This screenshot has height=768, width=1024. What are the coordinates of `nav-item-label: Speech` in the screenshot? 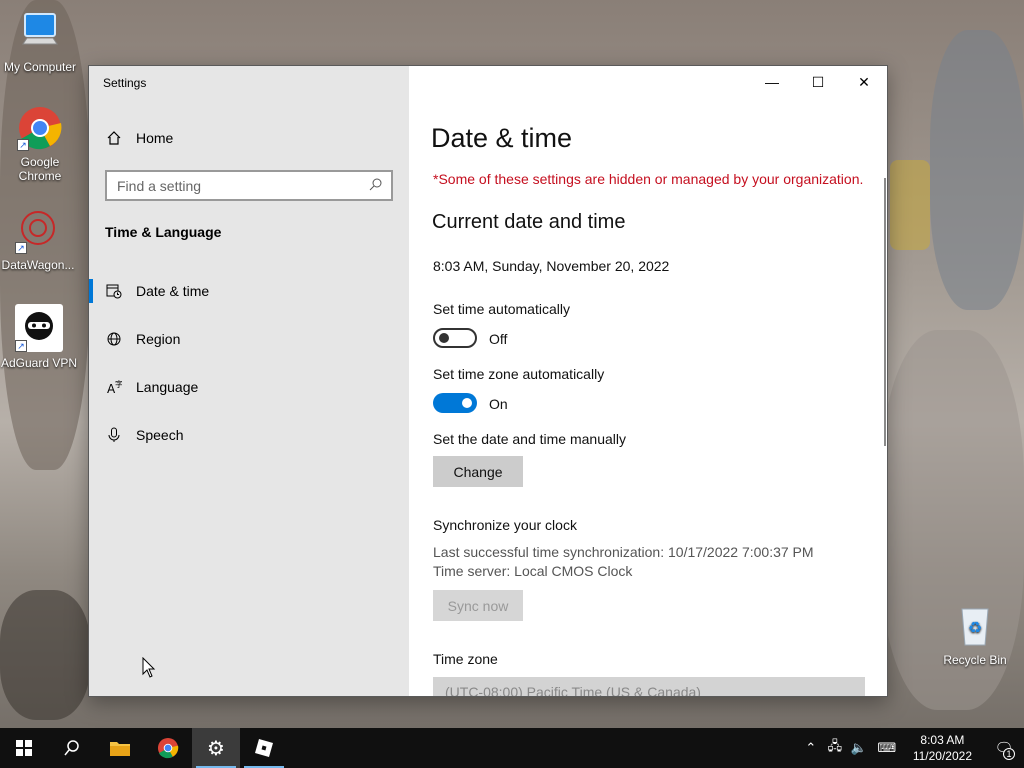 It's located at (160, 435).